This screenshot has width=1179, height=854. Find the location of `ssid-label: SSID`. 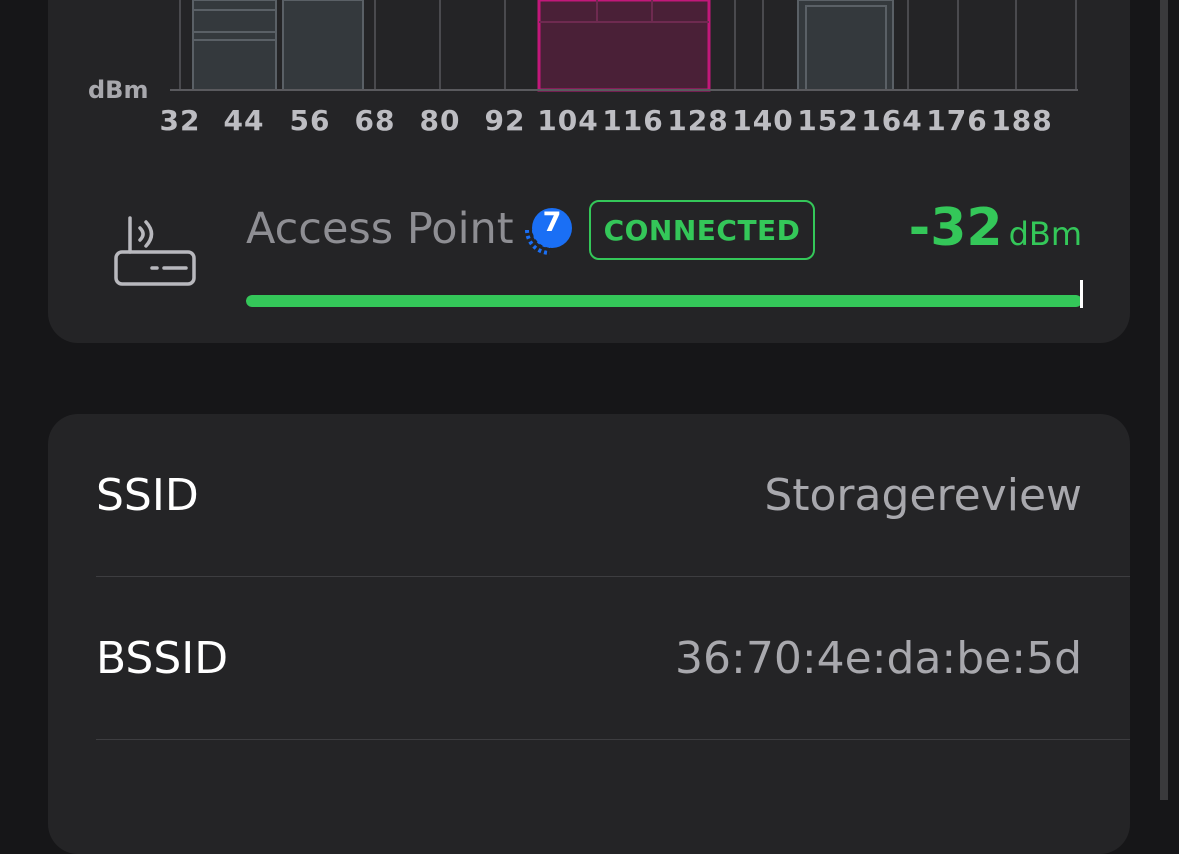

ssid-label: SSID is located at coordinates (147, 495).